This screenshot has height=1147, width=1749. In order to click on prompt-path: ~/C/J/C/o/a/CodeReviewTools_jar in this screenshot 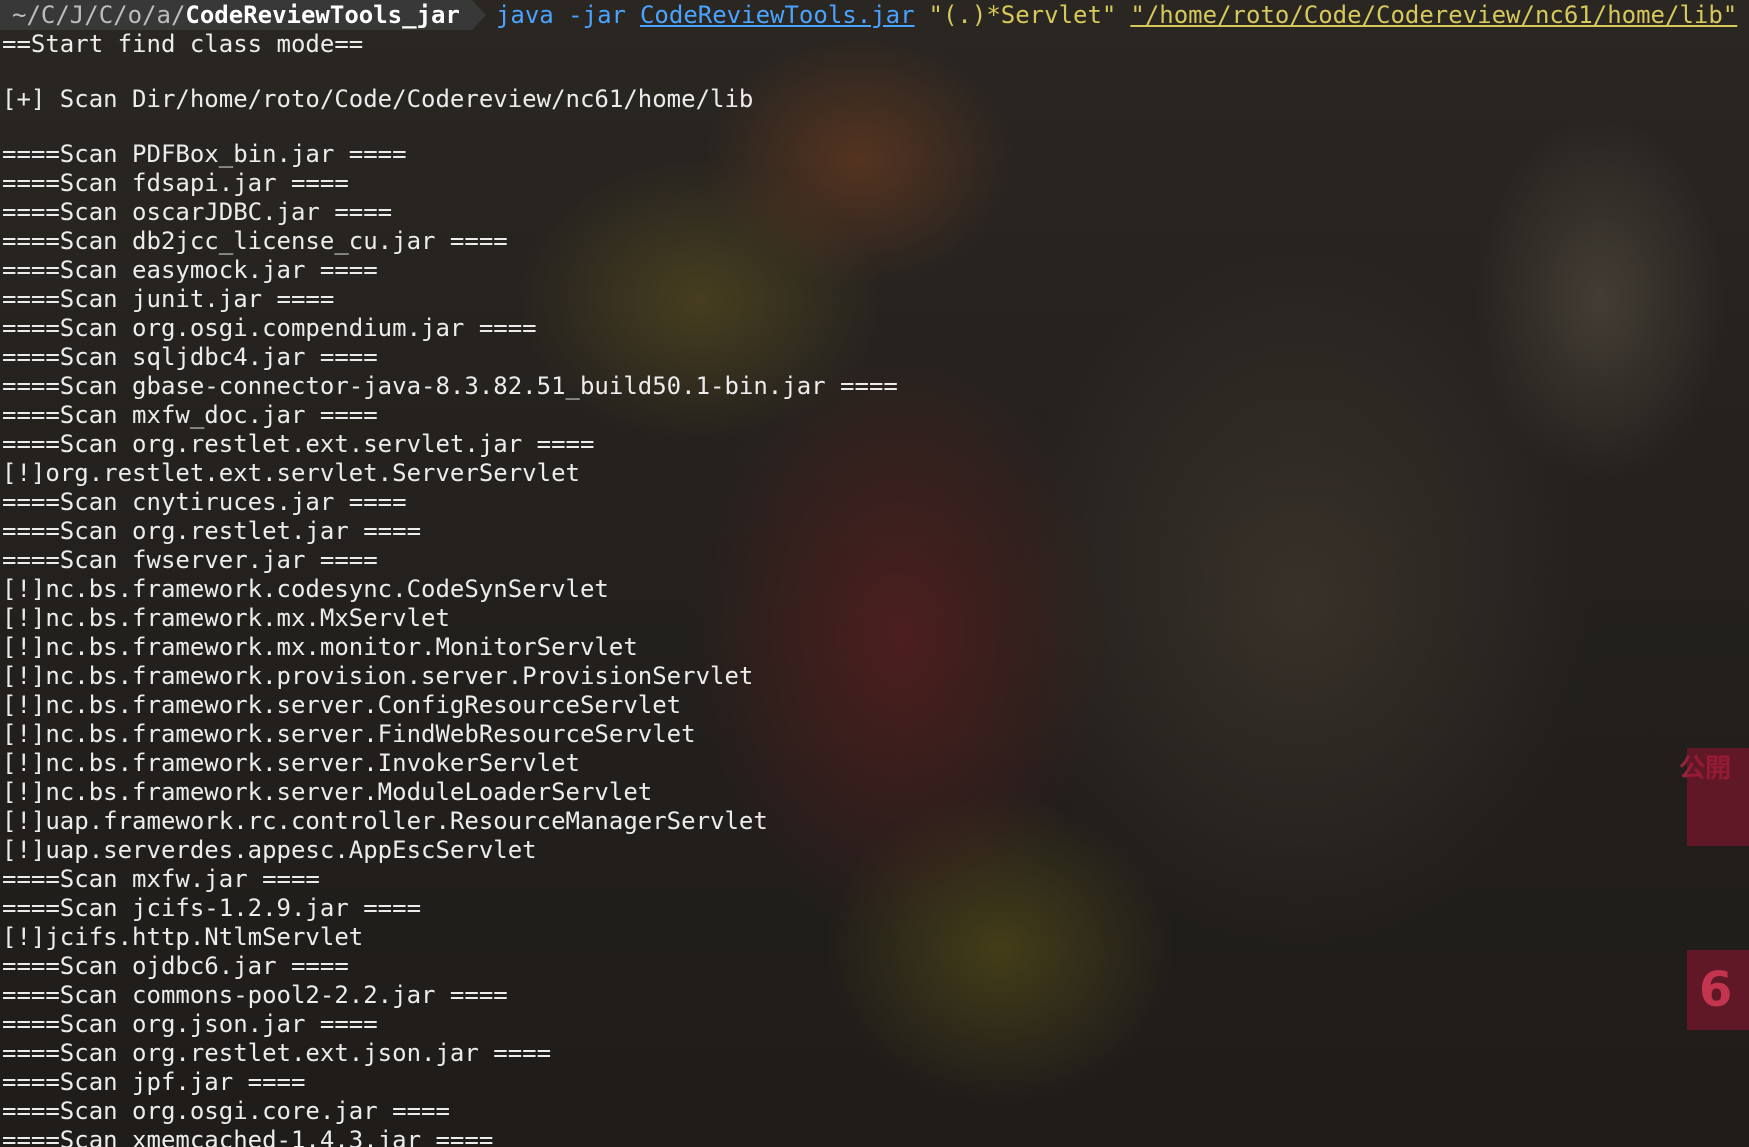, I will do `click(236, 15)`.